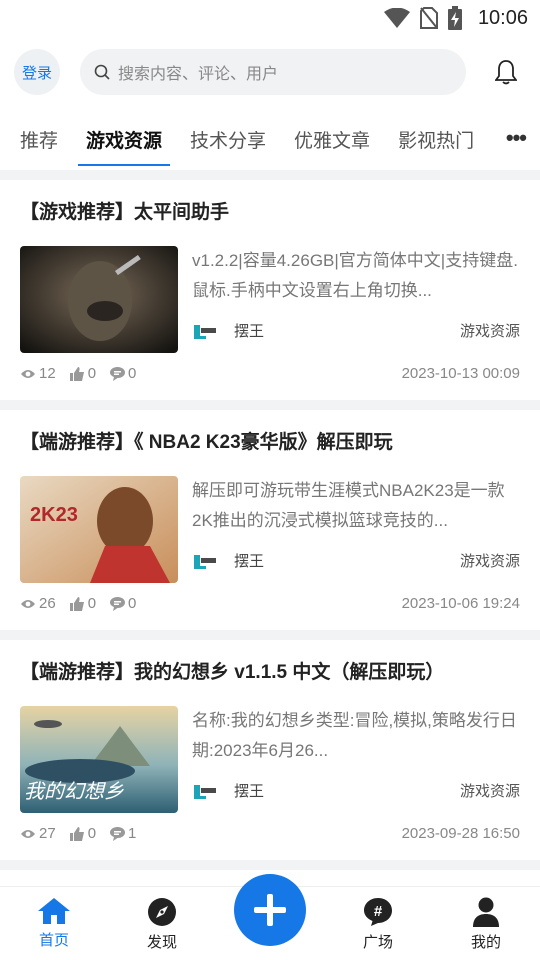  I want to click on login-button: 登录, so click(37, 72).